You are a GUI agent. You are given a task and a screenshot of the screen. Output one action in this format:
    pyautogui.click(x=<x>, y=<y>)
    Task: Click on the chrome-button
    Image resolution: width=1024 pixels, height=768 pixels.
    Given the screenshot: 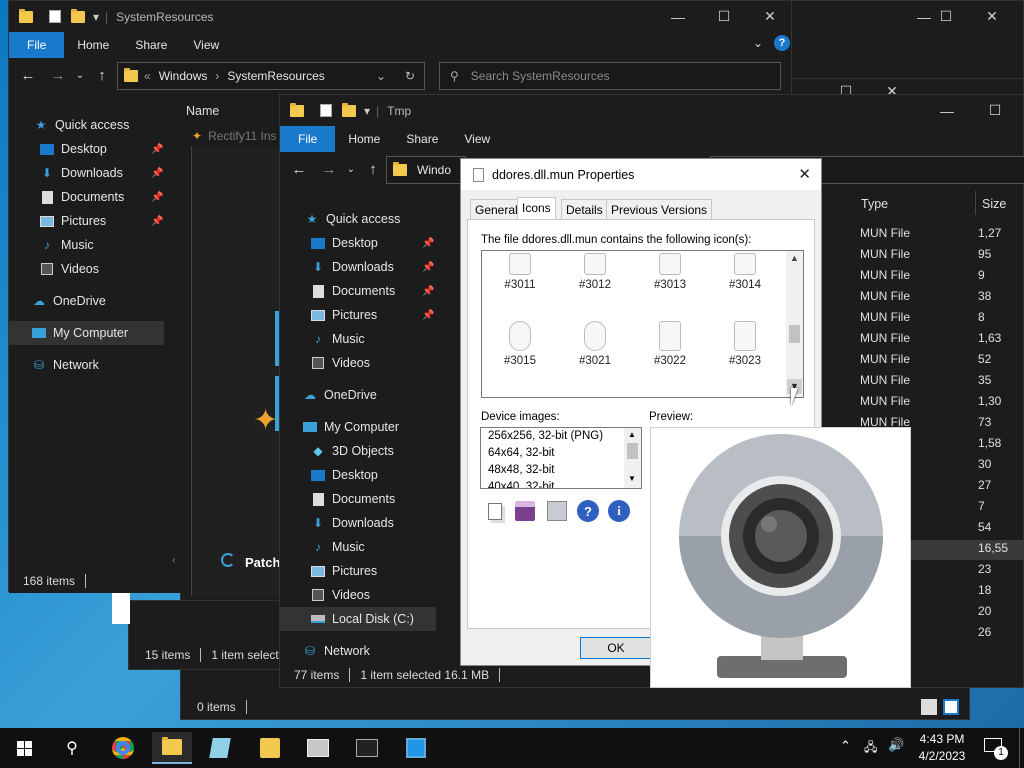 What is the action you would take?
    pyautogui.click(x=123, y=748)
    